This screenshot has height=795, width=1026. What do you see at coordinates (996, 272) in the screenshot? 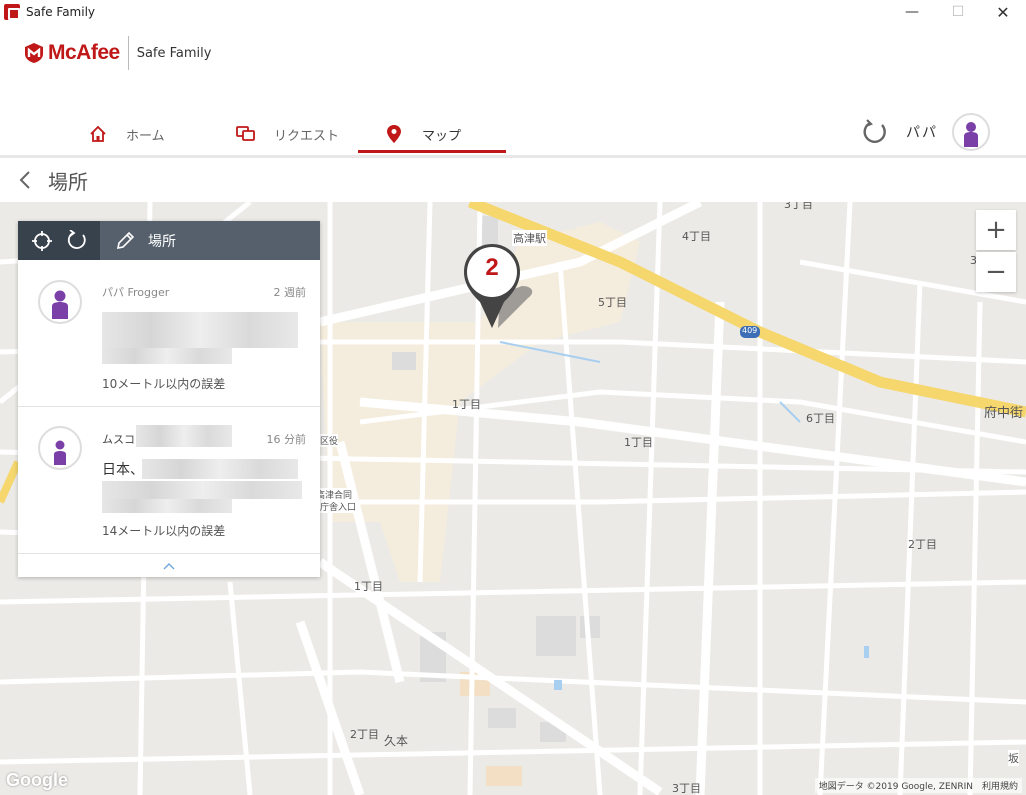
I see `zoom-out-button: −` at bounding box center [996, 272].